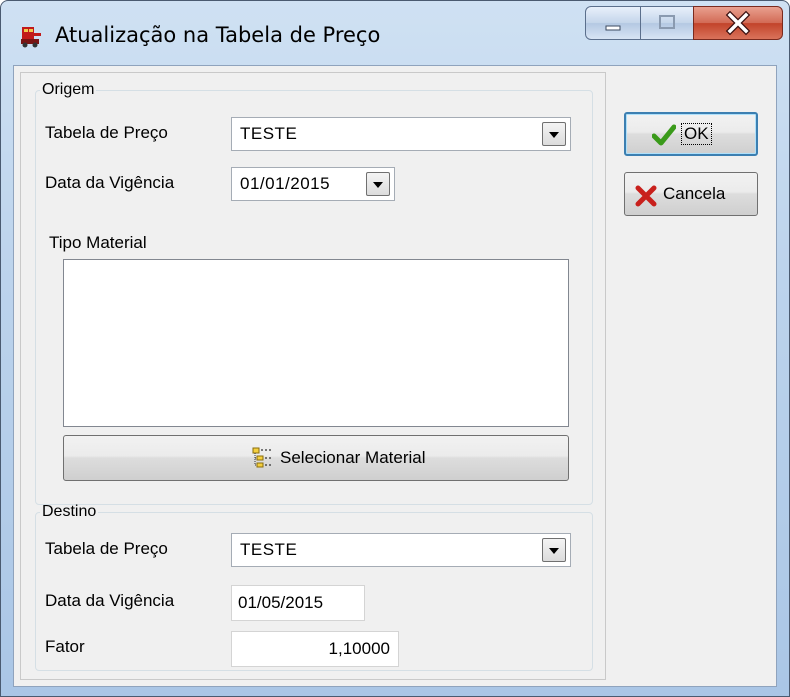 Image resolution: width=790 pixels, height=697 pixels. I want to click on caption-buttons, so click(685, 24).